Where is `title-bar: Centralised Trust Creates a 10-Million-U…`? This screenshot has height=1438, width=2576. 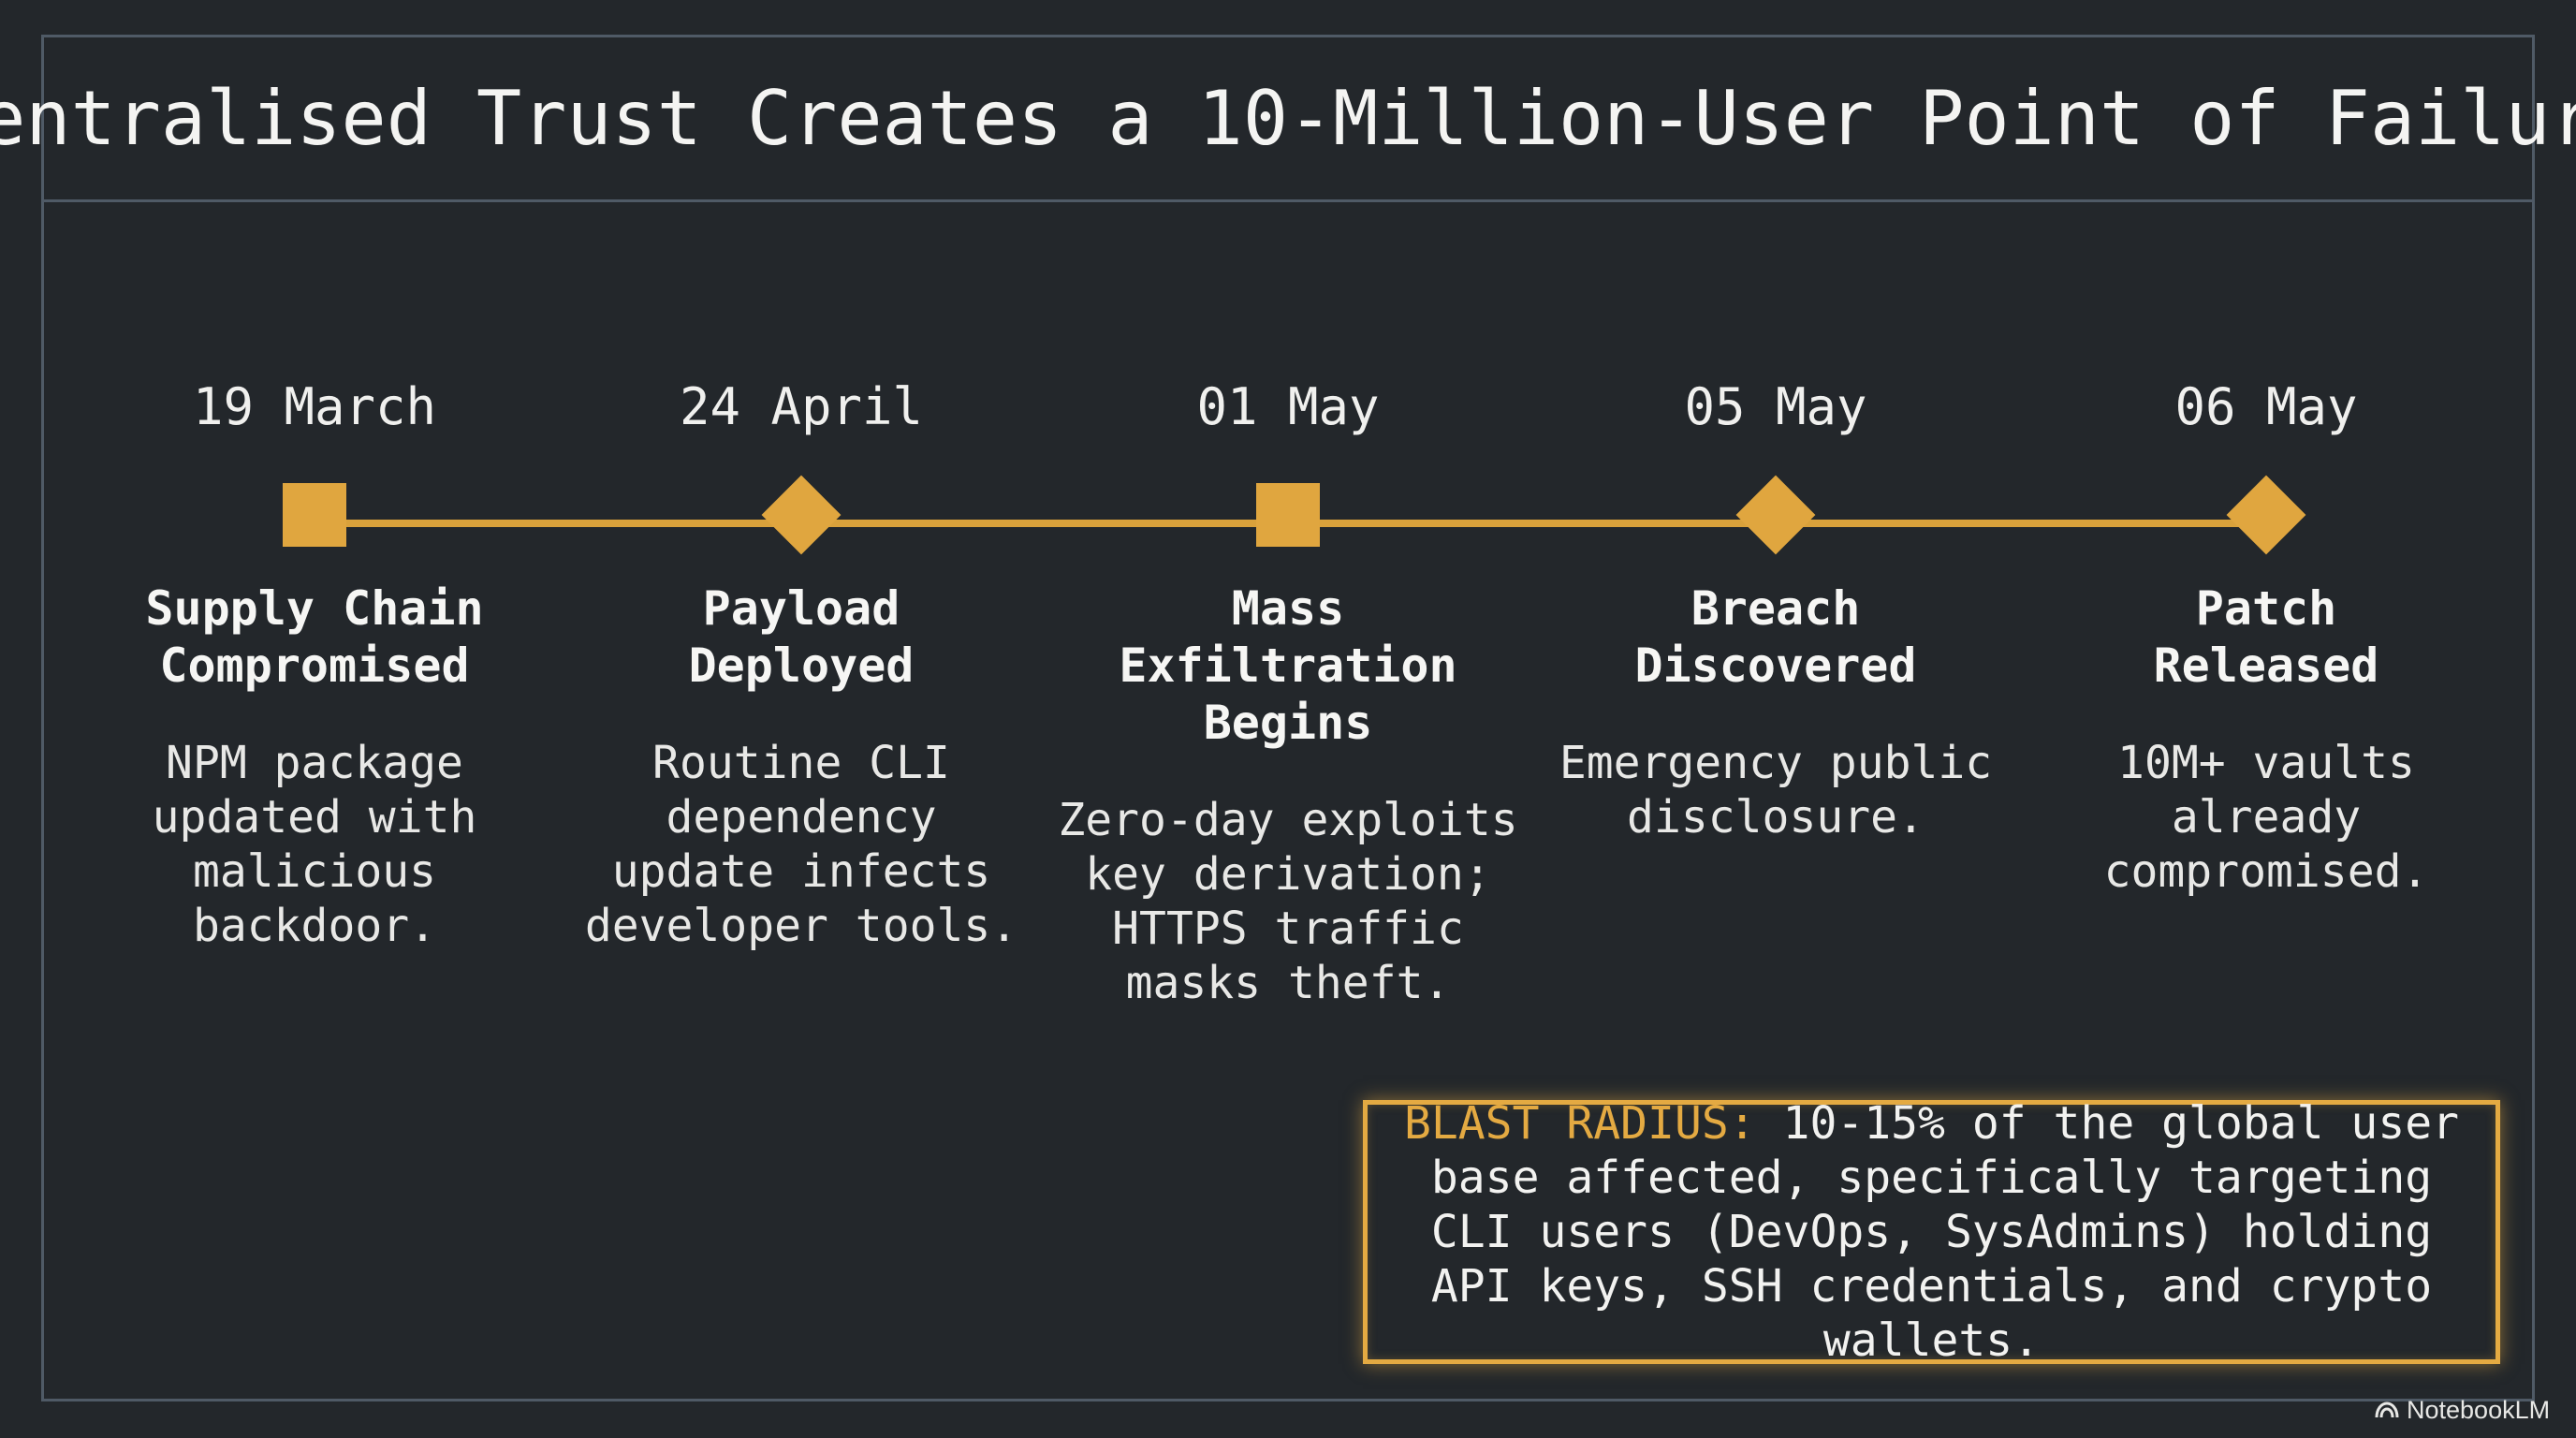 title-bar: Centralised Trust Creates a 10-Million-U… is located at coordinates (1288, 119).